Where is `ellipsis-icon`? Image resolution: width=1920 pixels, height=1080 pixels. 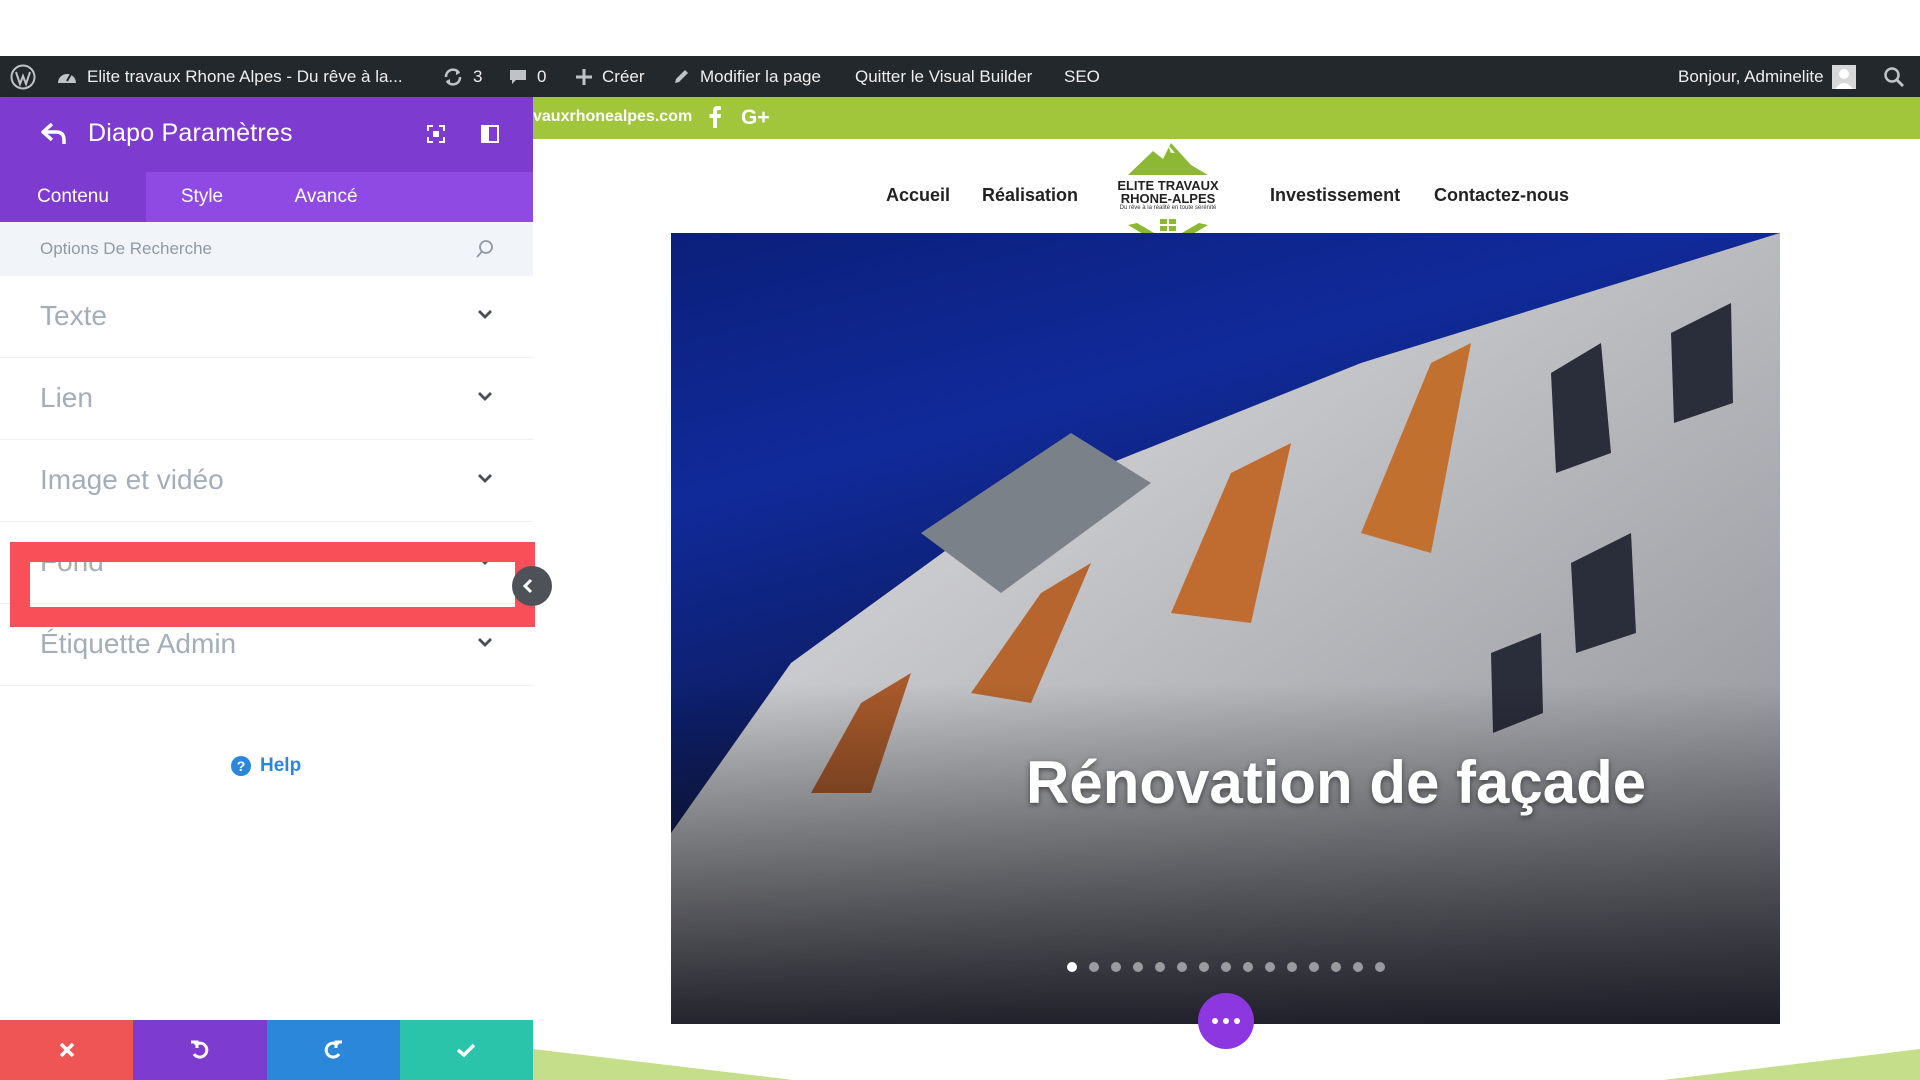 ellipsis-icon is located at coordinates (1226, 1021).